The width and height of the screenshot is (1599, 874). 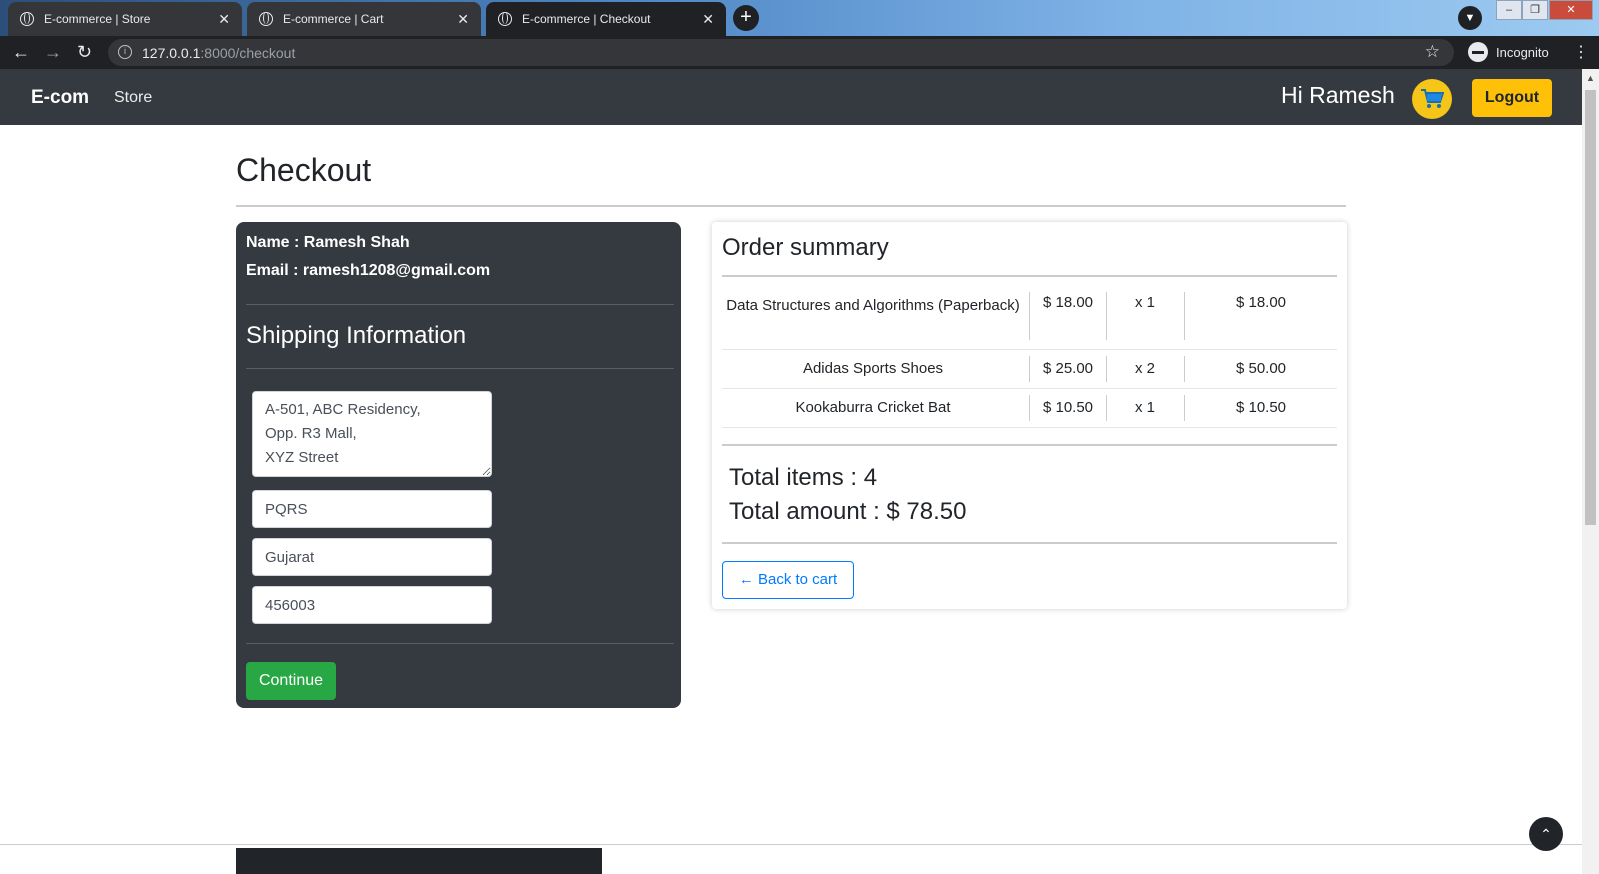 What do you see at coordinates (1029, 369) in the screenshot?
I see `order-row: Adidas Sports Shoes $ 25.00 x 2 $ 50.00` at bounding box center [1029, 369].